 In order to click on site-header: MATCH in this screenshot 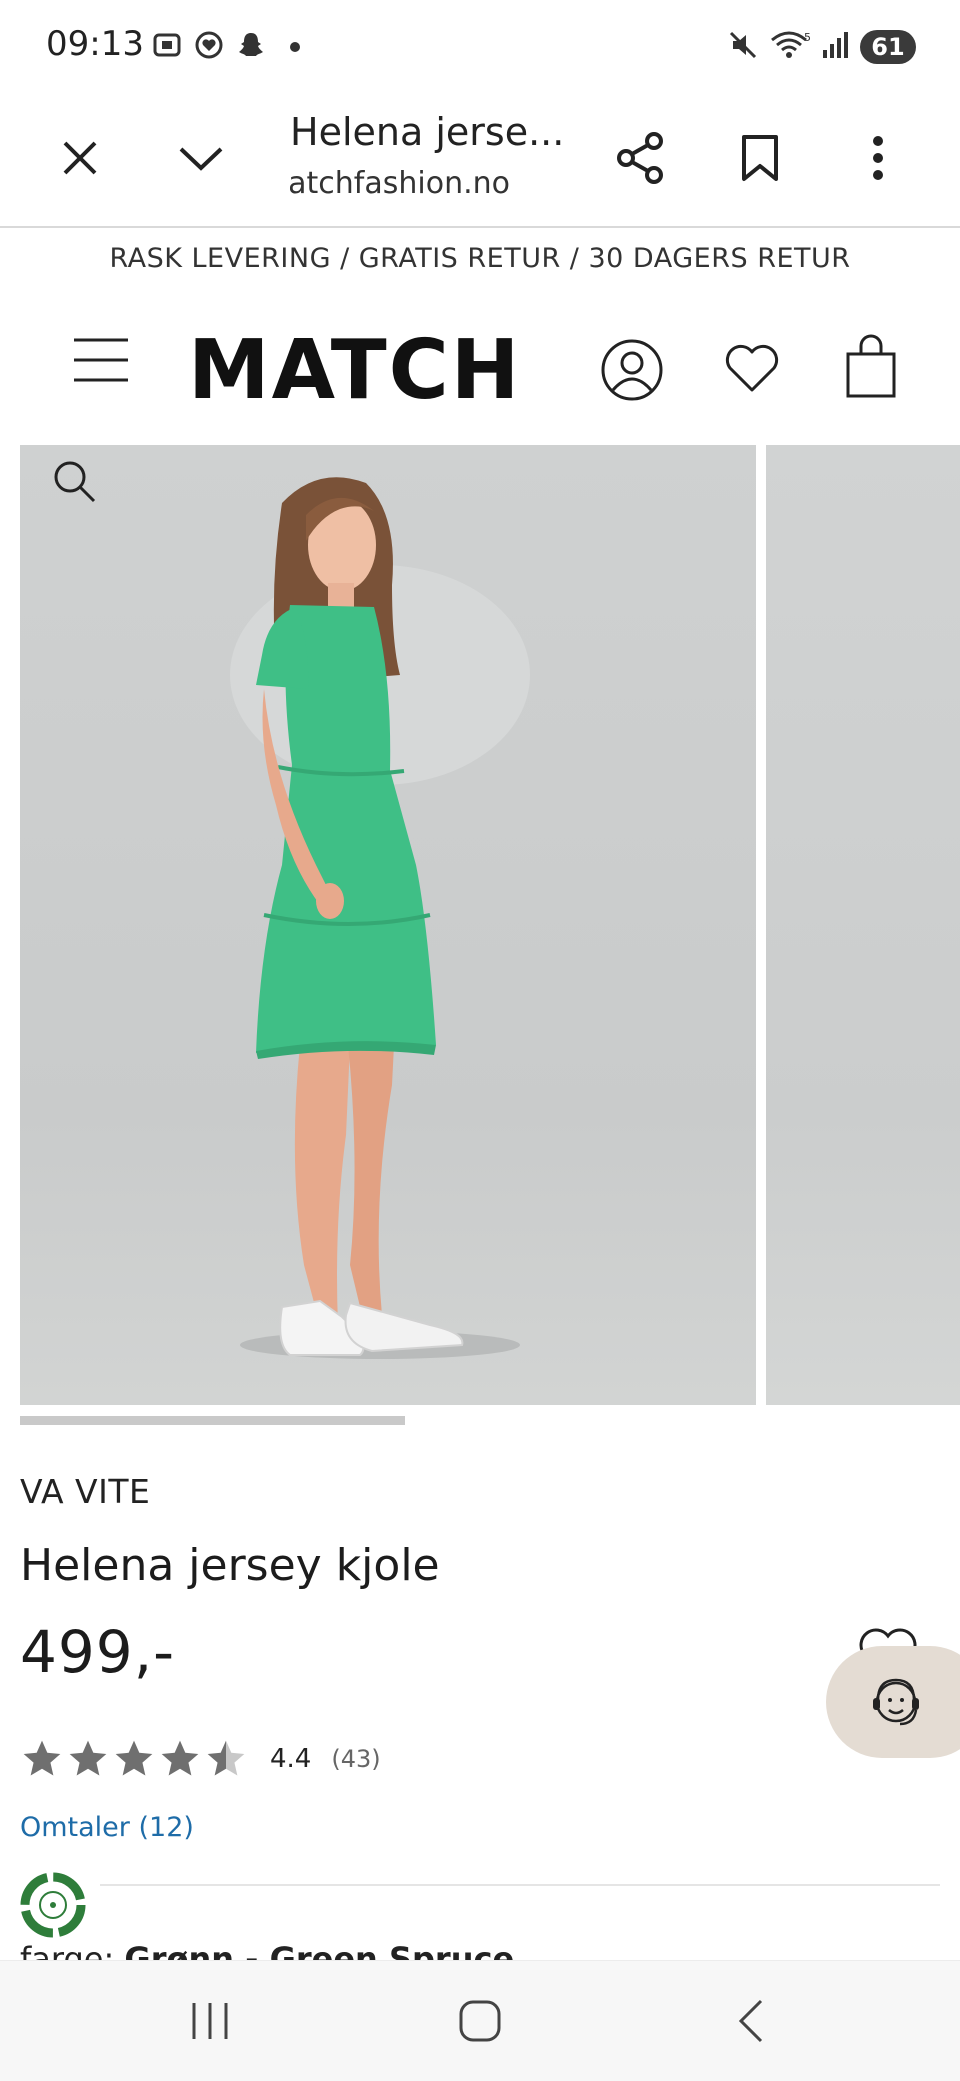, I will do `click(480, 370)`.